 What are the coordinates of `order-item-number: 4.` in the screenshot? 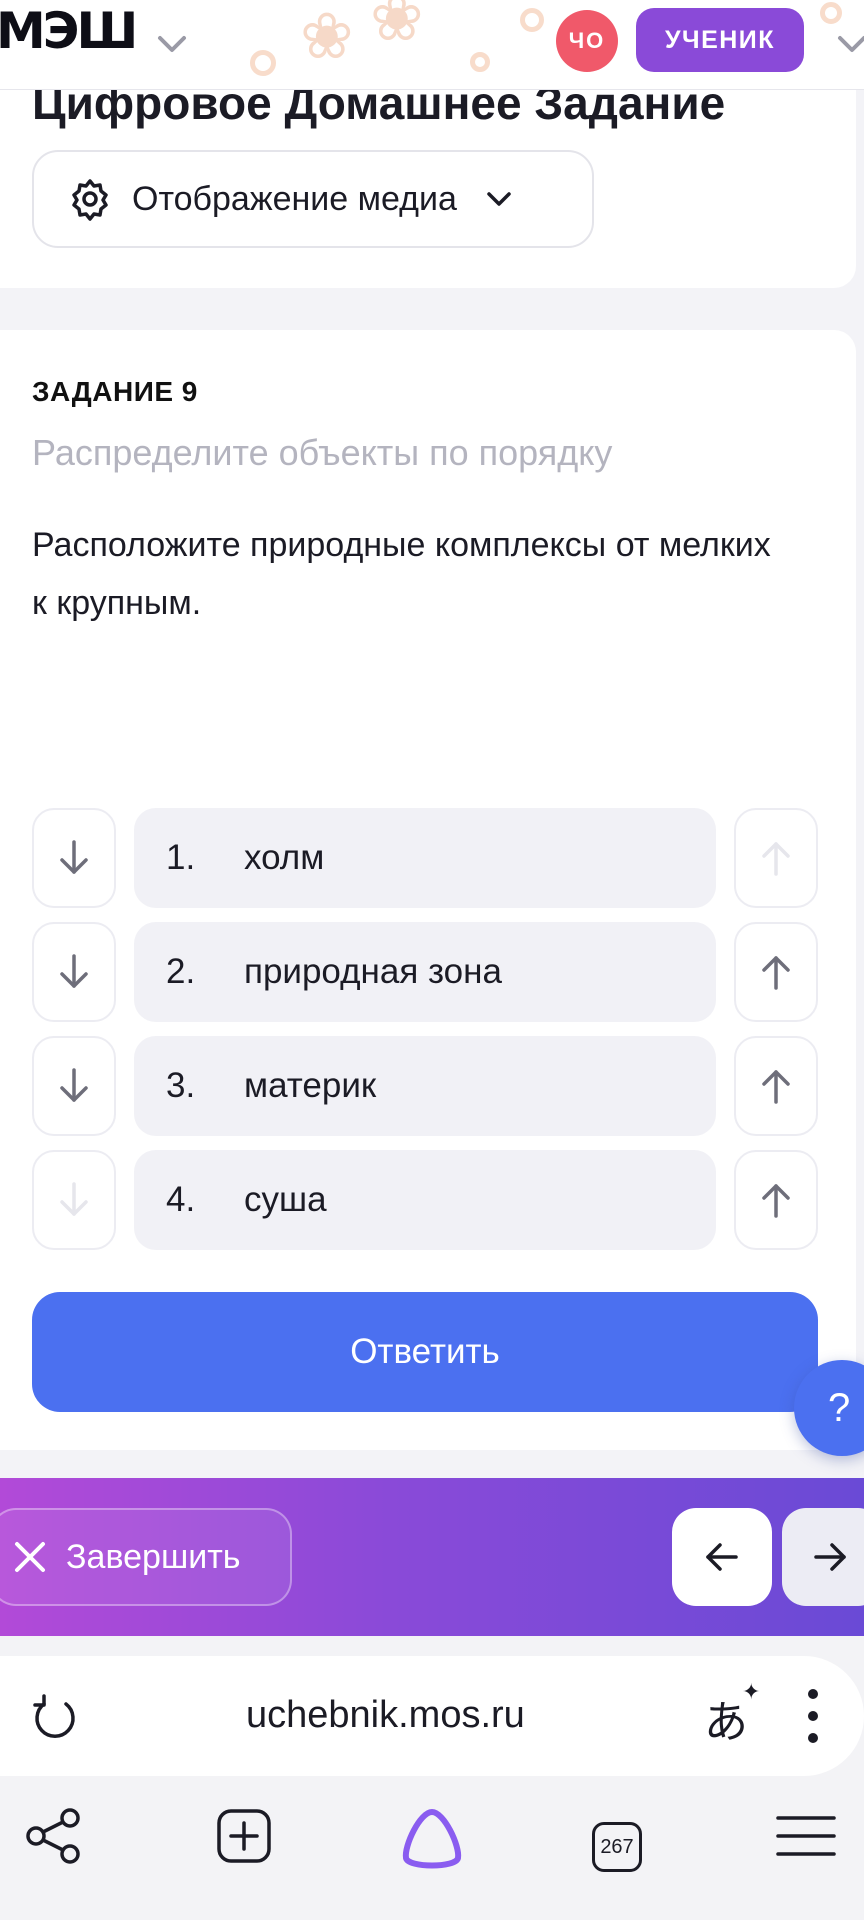 It's located at (181, 1199).